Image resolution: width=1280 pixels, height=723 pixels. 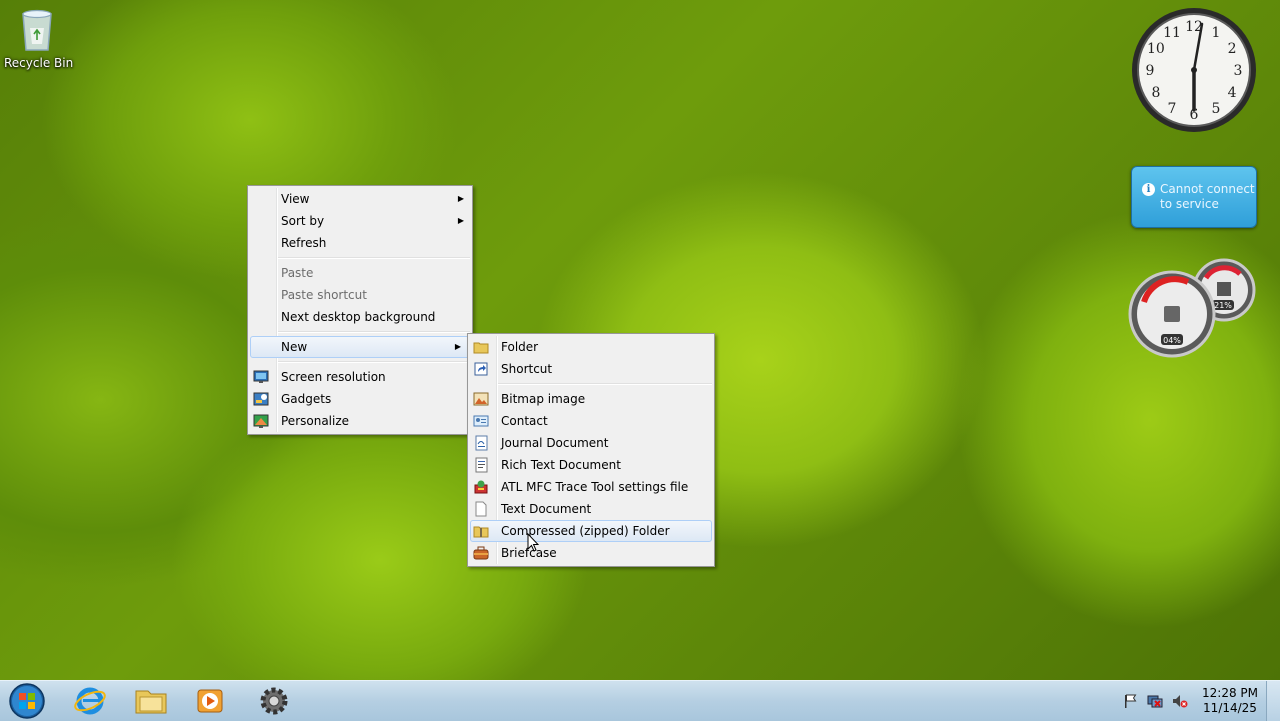 I want to click on memory-chip-icon, so click(x=1224, y=289).